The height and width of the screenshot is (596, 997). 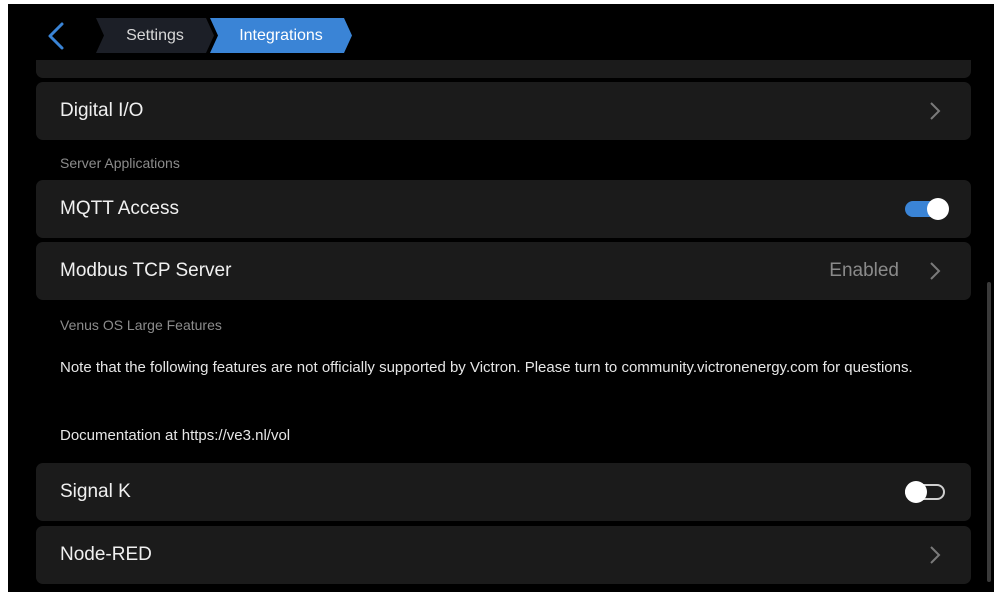 What do you see at coordinates (503, 492) in the screenshot?
I see `signal-k-row: Signal K` at bounding box center [503, 492].